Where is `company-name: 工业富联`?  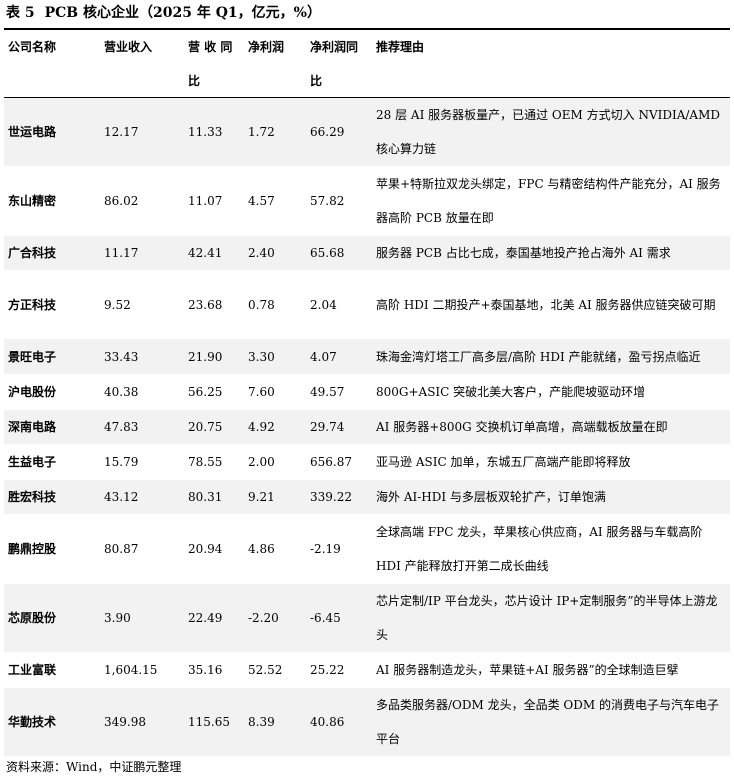
company-name: 工业富联 is located at coordinates (53, 670).